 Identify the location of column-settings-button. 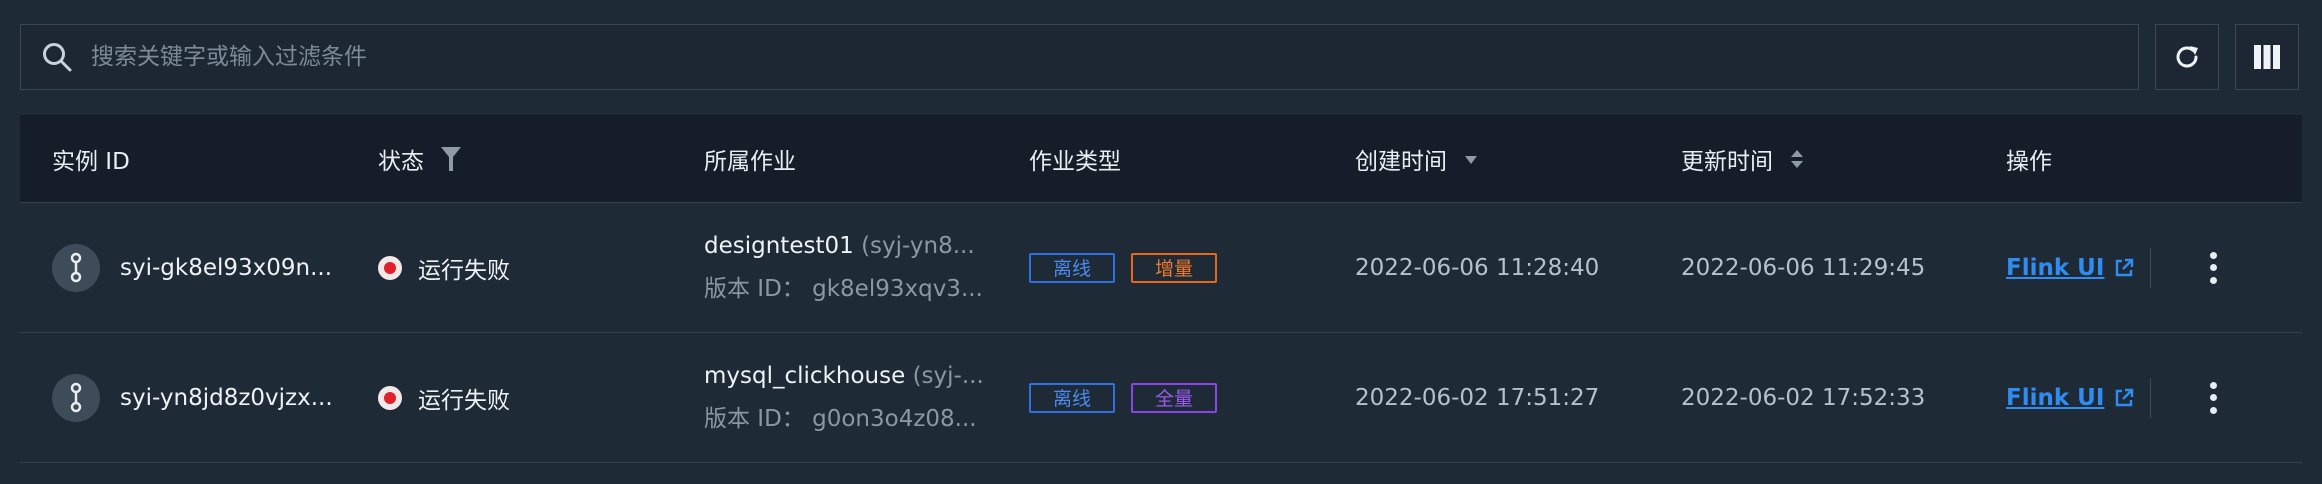
(2267, 57).